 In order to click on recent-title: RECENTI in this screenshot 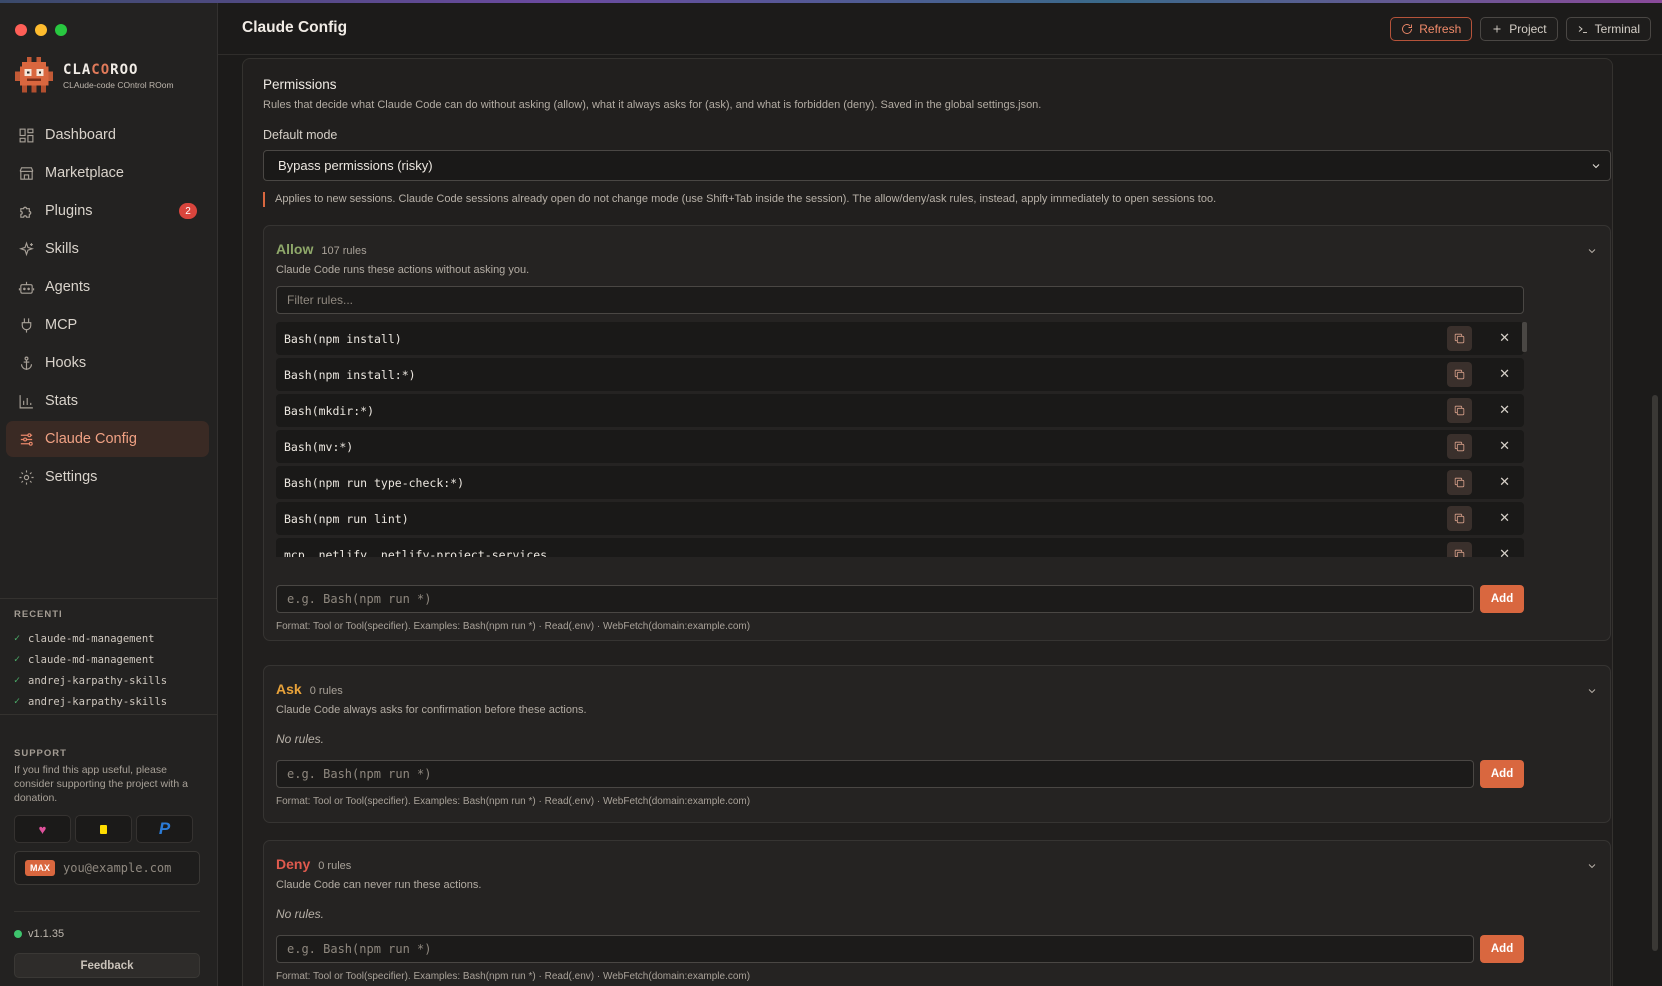, I will do `click(38, 614)`.